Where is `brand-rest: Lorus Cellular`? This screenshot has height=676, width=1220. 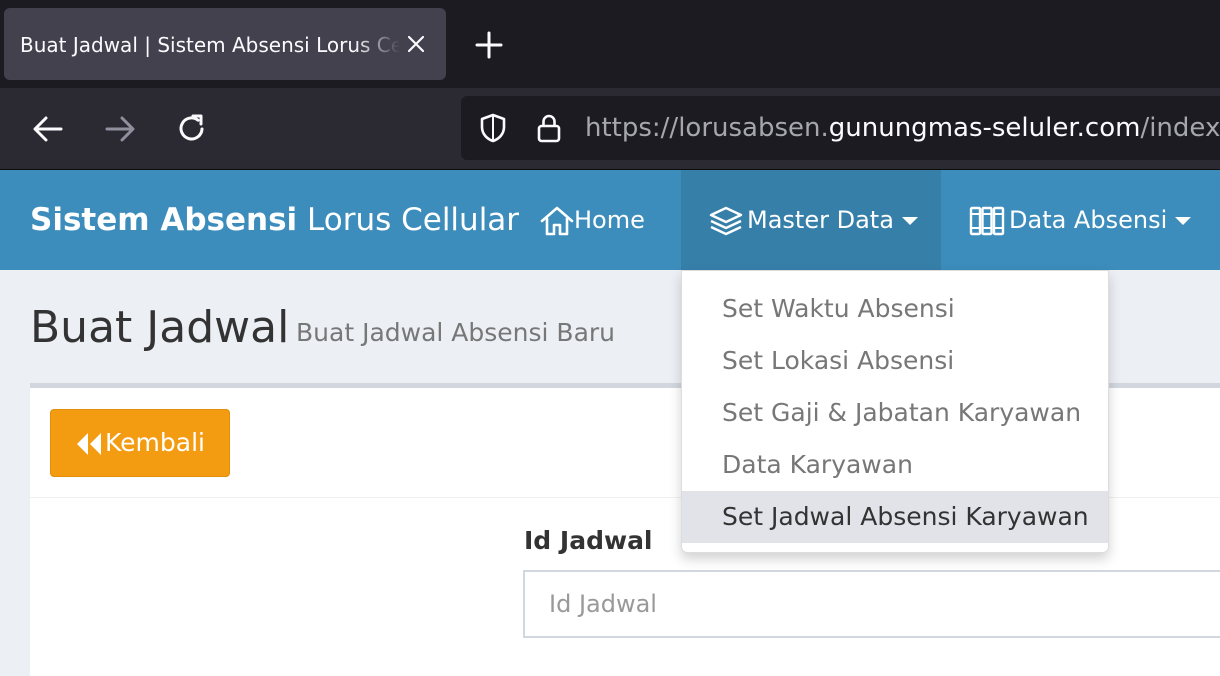
brand-rest: Lorus Cellular is located at coordinates (408, 220).